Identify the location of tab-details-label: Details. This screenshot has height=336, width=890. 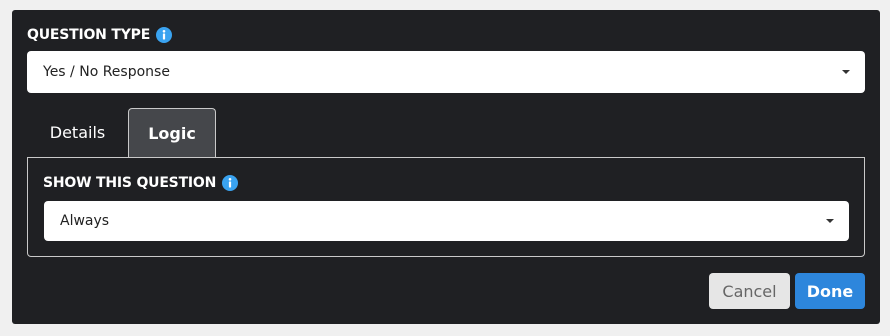
(77, 132).